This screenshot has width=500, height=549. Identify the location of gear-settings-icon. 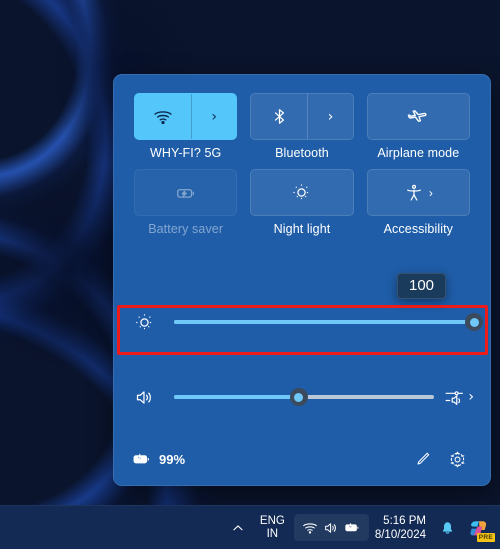
(457, 459).